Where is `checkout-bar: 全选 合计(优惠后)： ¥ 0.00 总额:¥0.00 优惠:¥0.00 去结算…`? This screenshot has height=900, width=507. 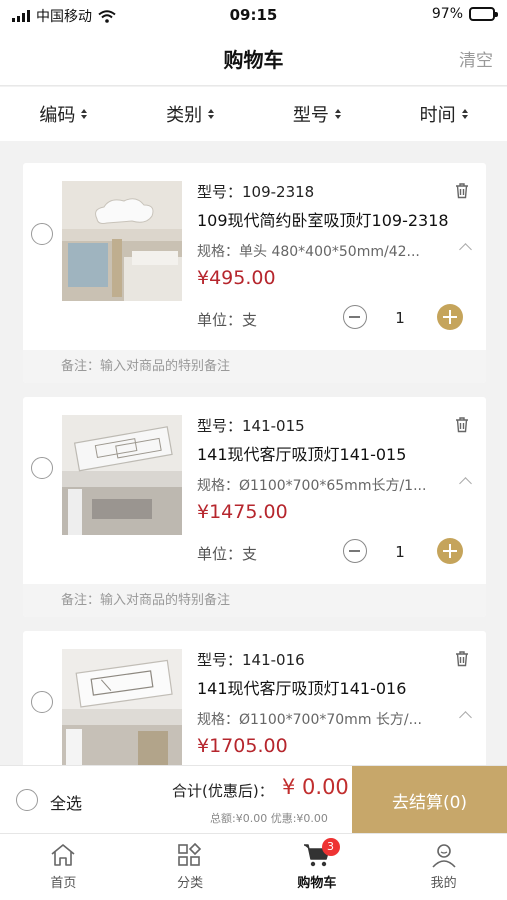 checkout-bar: 全选 合计(优惠后)： ¥ 0.00 总额:¥0.00 优惠:¥0.00 去结算… is located at coordinates (253, 799).